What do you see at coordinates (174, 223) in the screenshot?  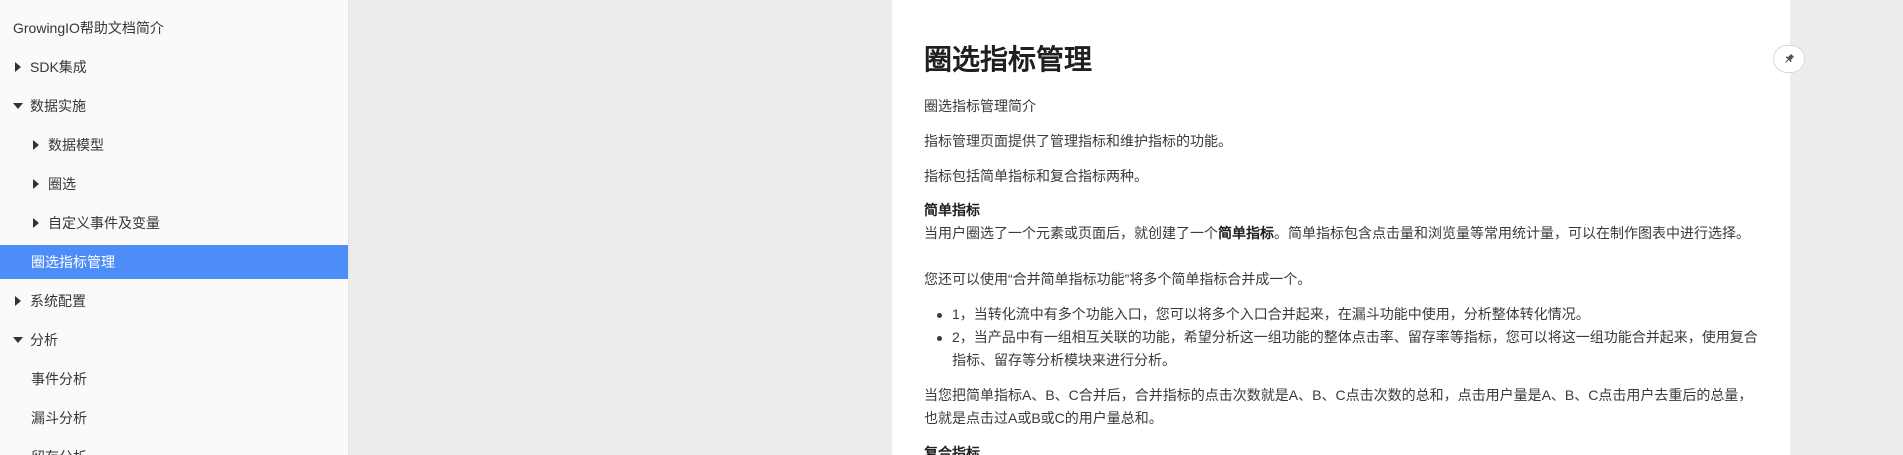 I see `sidebar-item-custom-events: 自定义事件及变量` at bounding box center [174, 223].